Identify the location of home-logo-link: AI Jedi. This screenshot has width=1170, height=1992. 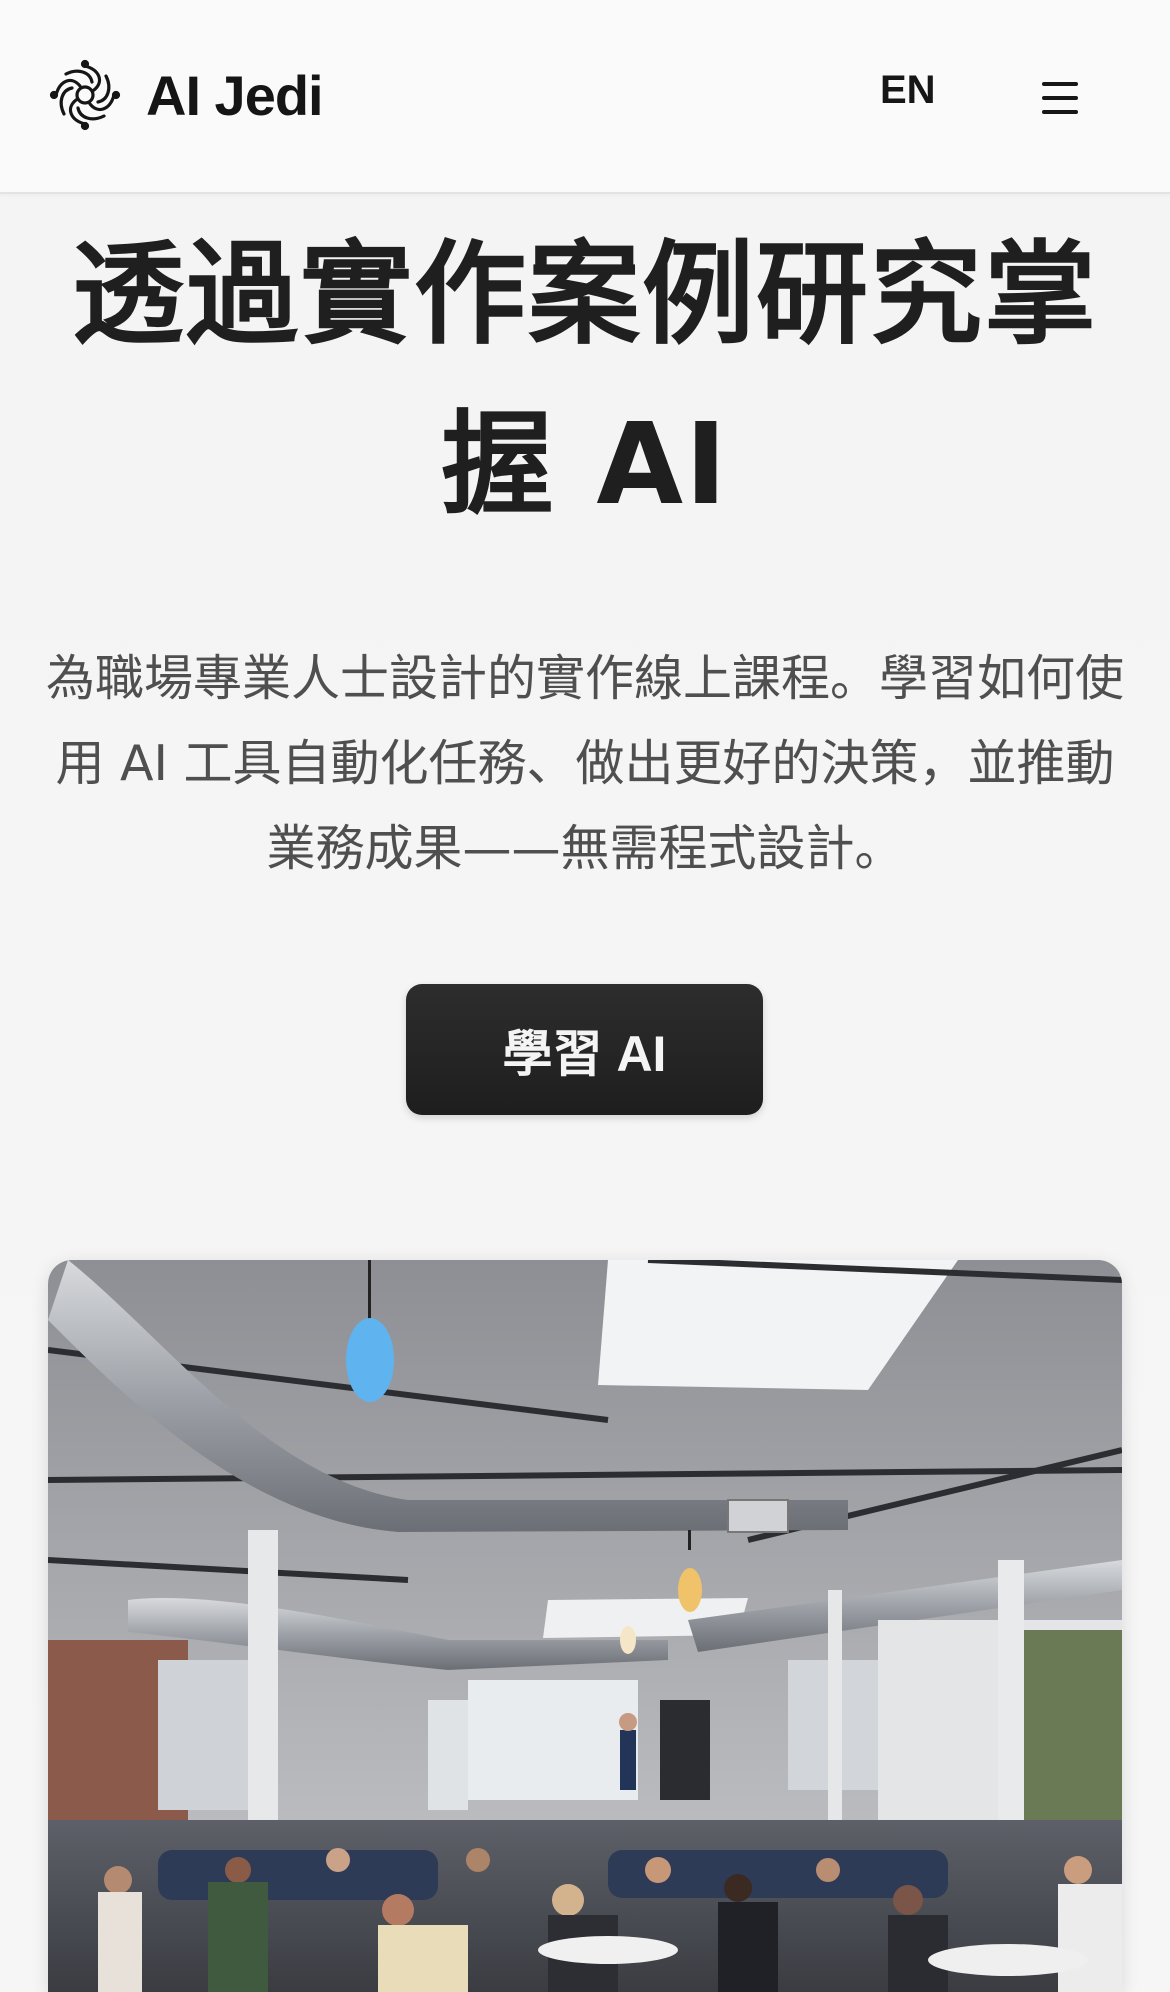
(186, 95).